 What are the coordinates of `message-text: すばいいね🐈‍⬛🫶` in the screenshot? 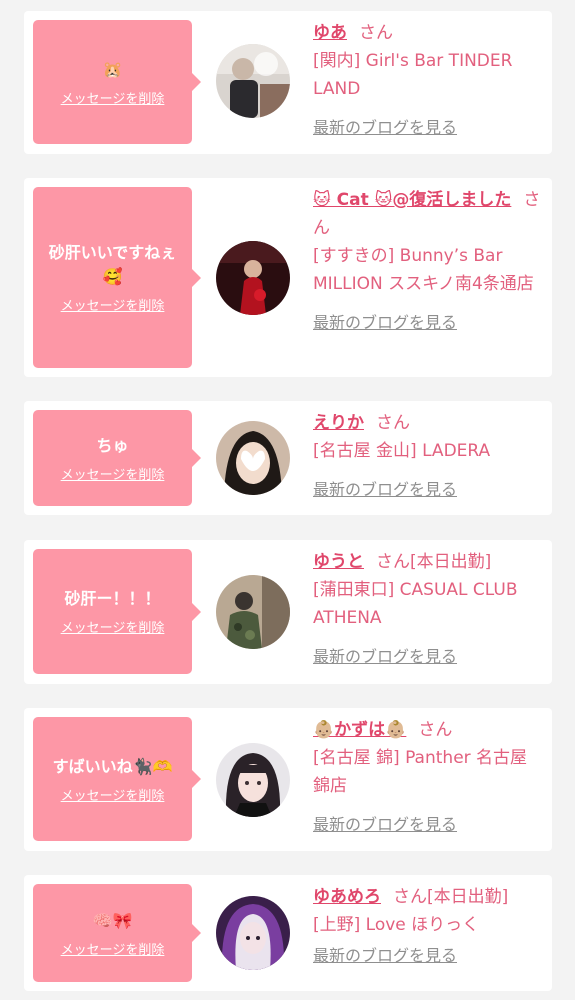 It's located at (112, 766).